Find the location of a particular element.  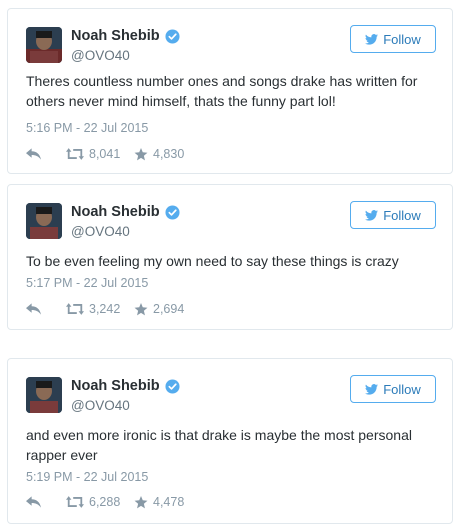

tweet-timestamp: 5:16 PM - 22 Jul 2015 is located at coordinates (87, 128).